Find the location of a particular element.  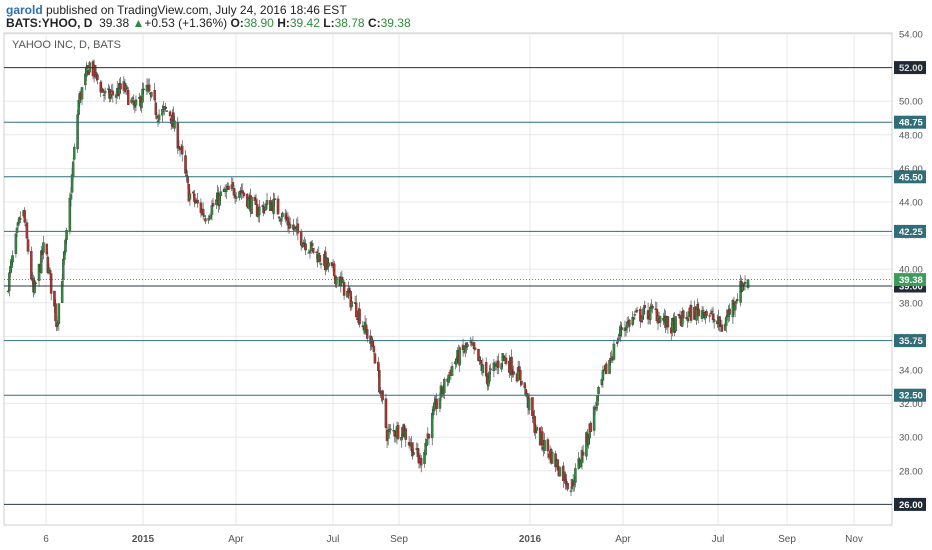

price-tick-label: 42.00 is located at coordinates (911, 236).